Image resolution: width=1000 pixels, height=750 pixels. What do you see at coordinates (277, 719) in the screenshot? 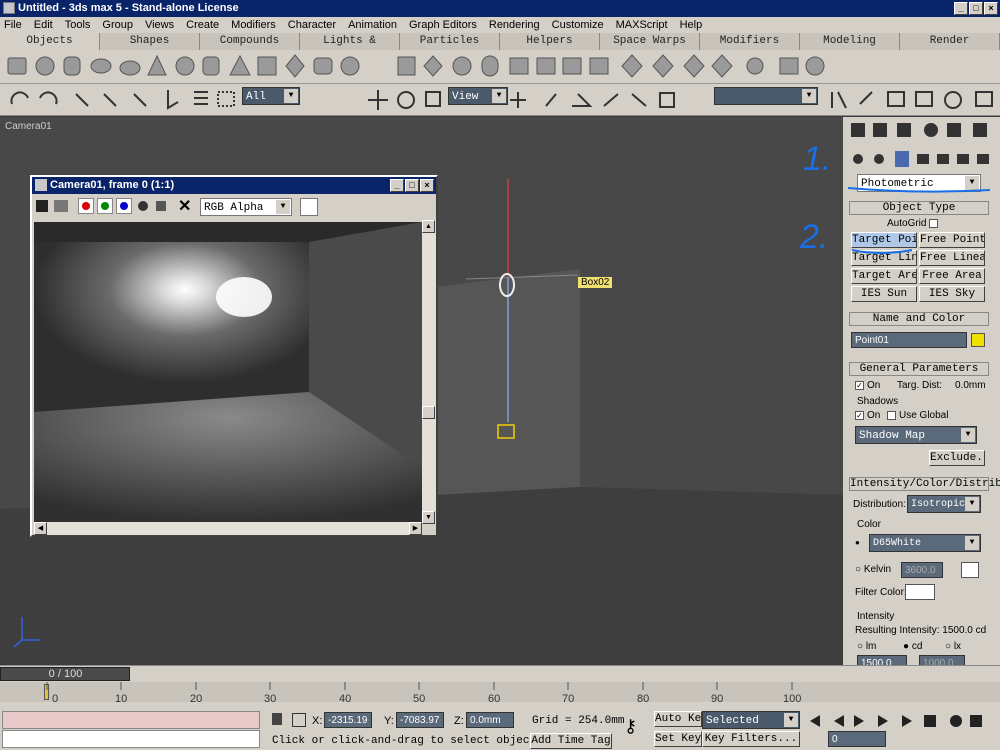
I see `lock-icon` at bounding box center [277, 719].